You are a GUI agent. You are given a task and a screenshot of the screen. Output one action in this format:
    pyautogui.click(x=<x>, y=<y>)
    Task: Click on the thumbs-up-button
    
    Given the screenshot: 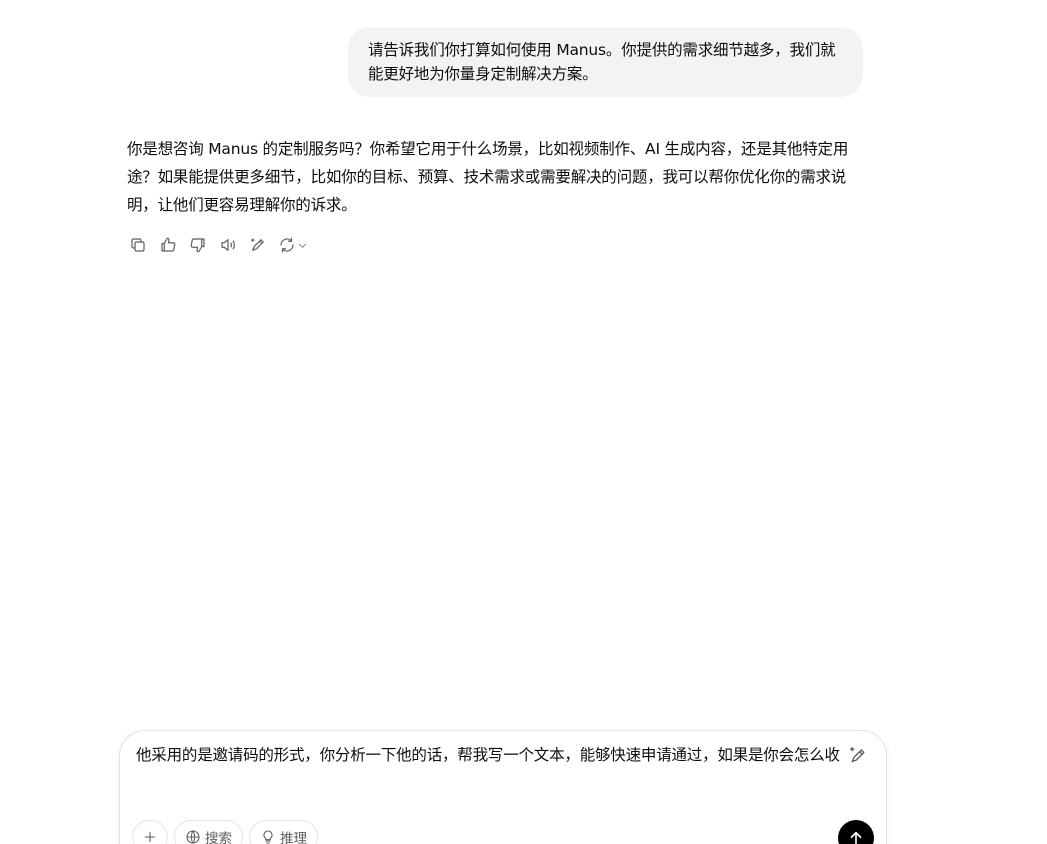 What is the action you would take?
    pyautogui.click(x=168, y=245)
    